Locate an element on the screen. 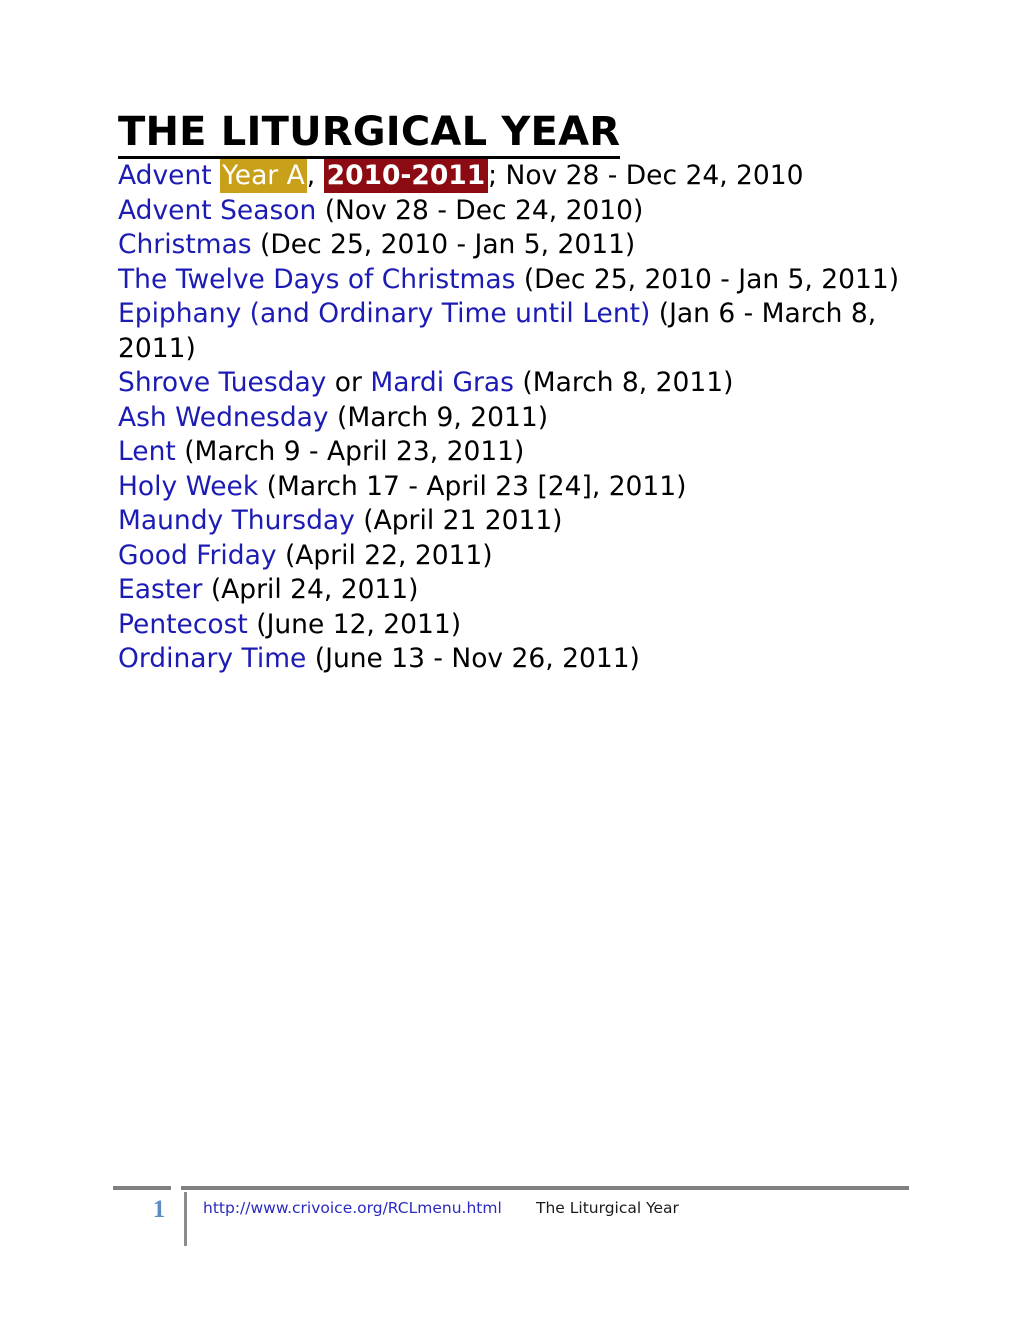 The height and width of the screenshot is (1320, 1020). link-ordinary-time: Ordinary Time is located at coordinates (212, 658).